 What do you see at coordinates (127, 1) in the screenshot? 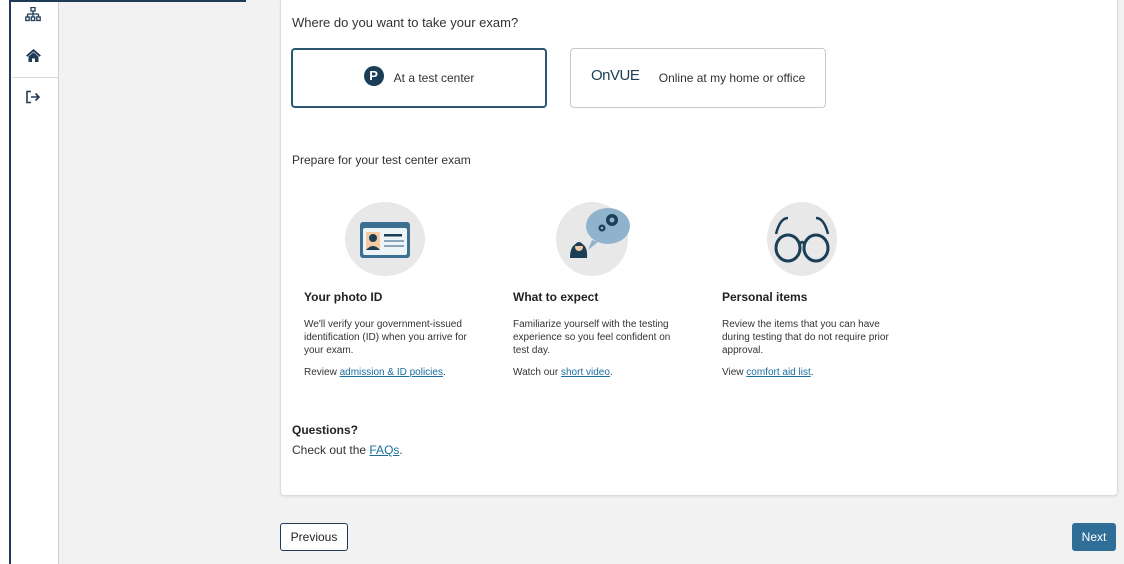
I see `top-accent-line` at bounding box center [127, 1].